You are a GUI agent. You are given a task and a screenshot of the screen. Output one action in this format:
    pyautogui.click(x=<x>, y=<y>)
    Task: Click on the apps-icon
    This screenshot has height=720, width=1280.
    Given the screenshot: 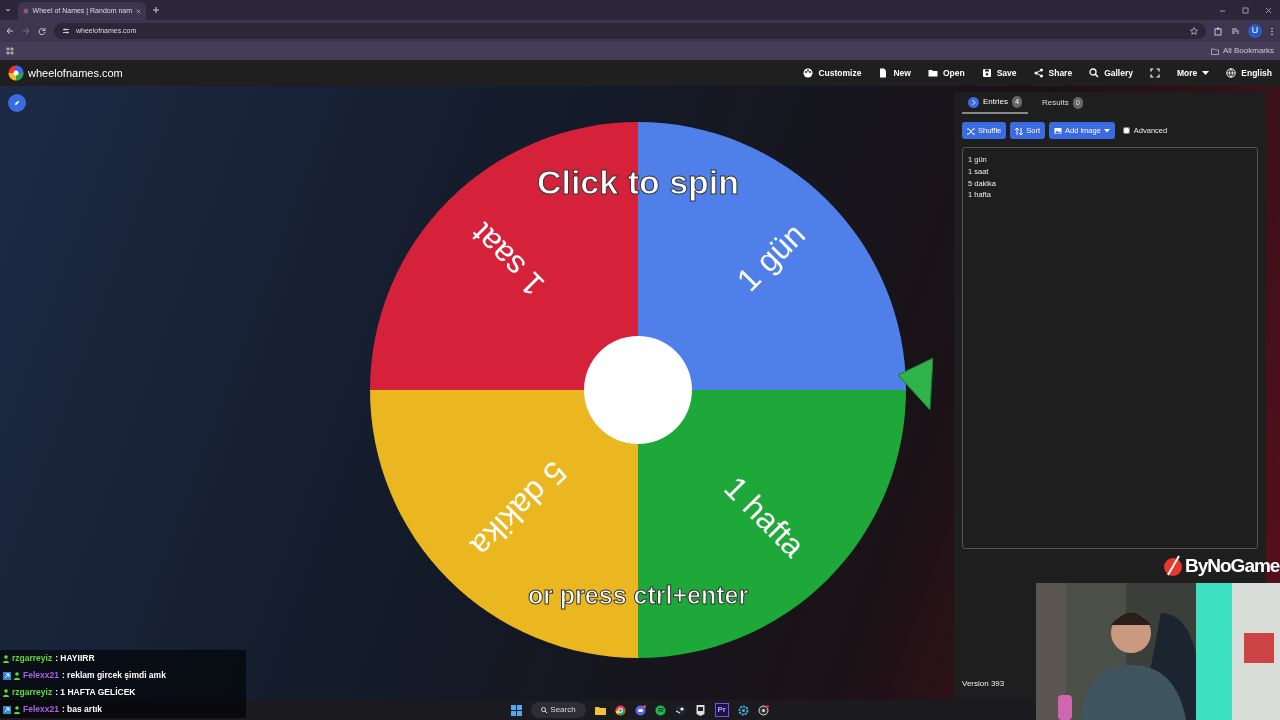 What is the action you would take?
    pyautogui.click(x=10, y=51)
    